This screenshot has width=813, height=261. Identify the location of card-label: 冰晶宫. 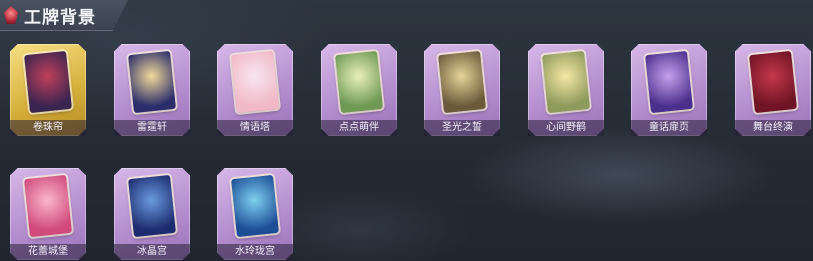
(152, 251).